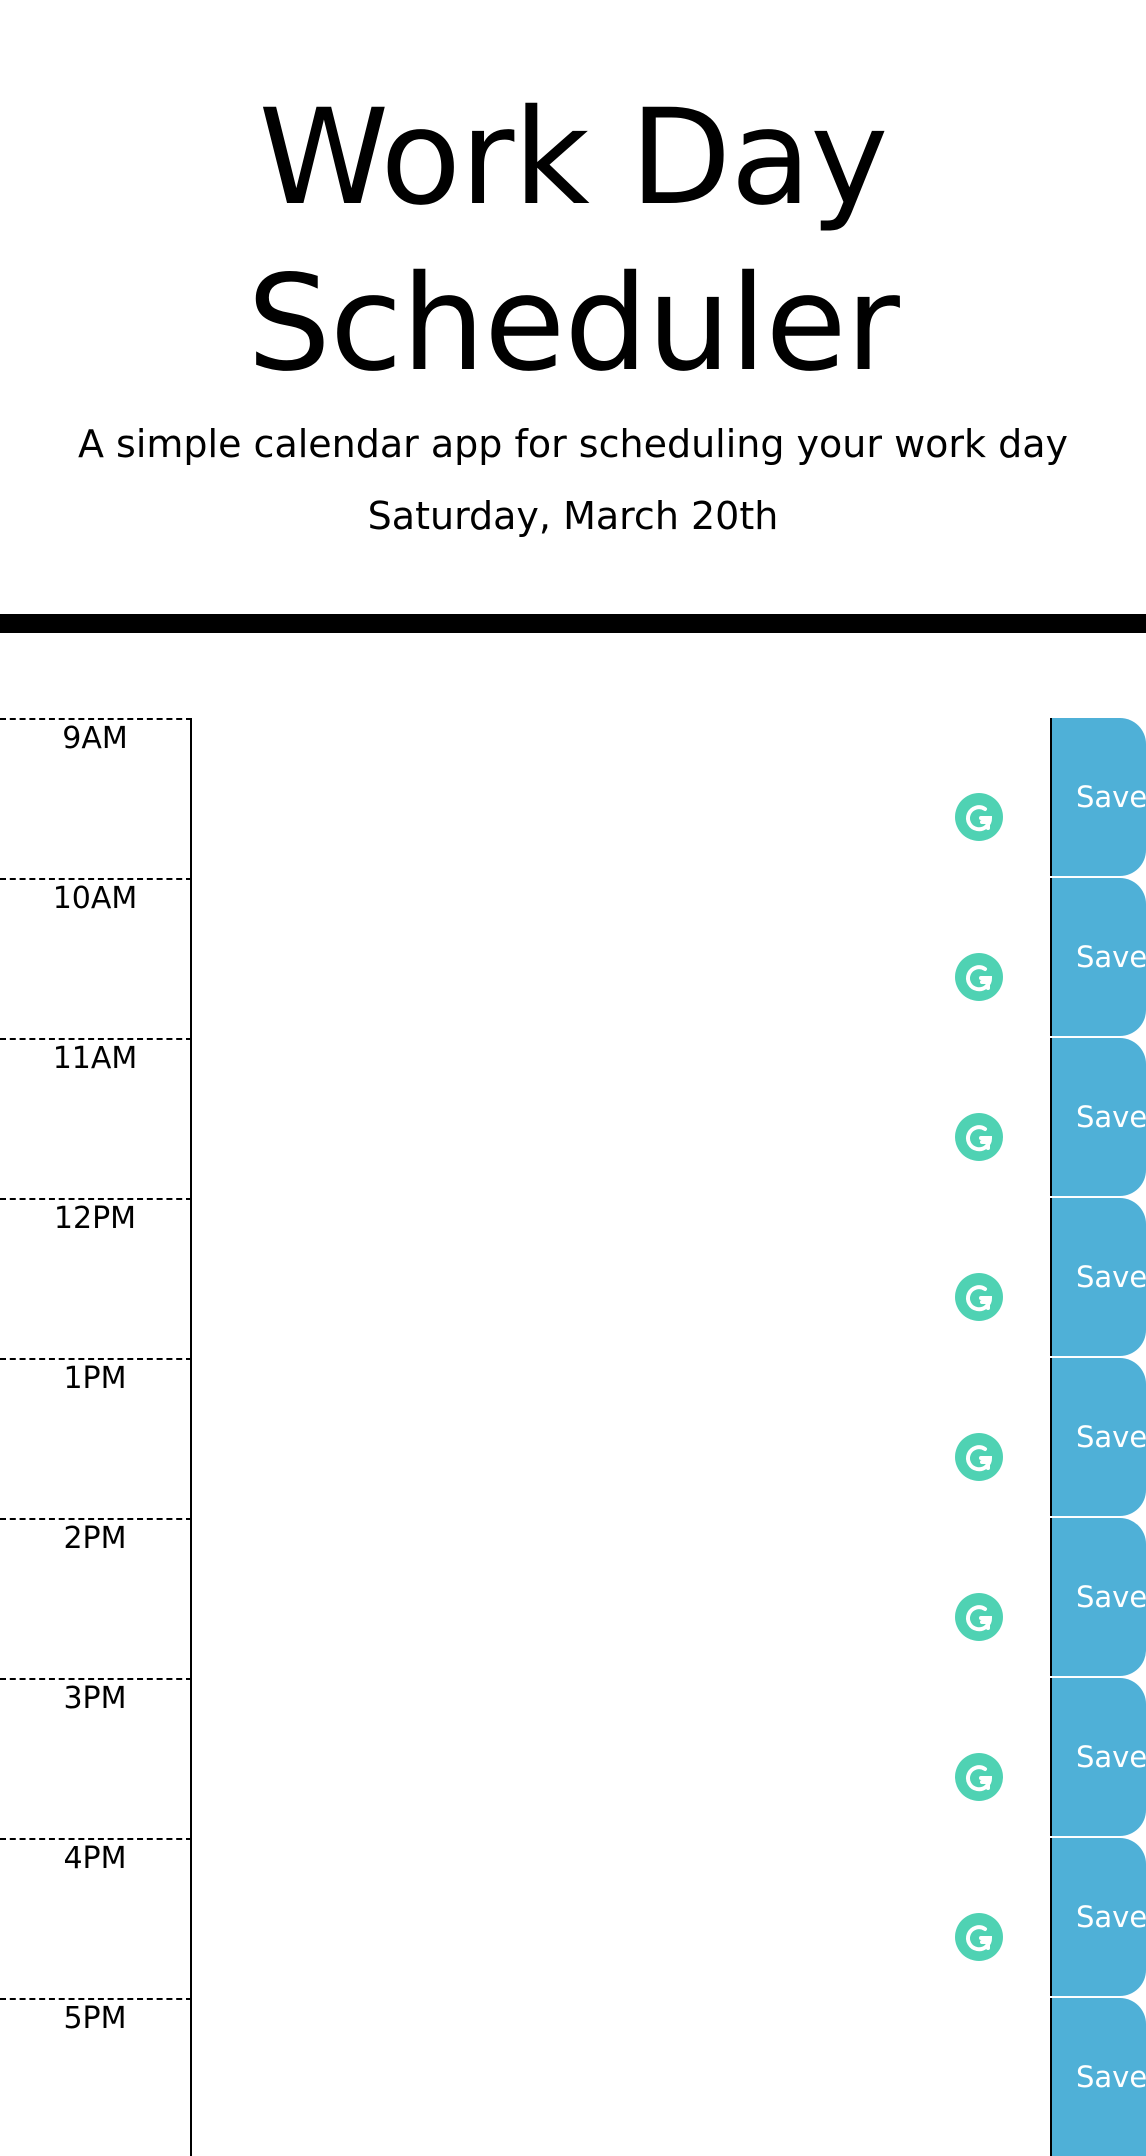  What do you see at coordinates (95, 738) in the screenshot?
I see `hour-text: 9AM` at bounding box center [95, 738].